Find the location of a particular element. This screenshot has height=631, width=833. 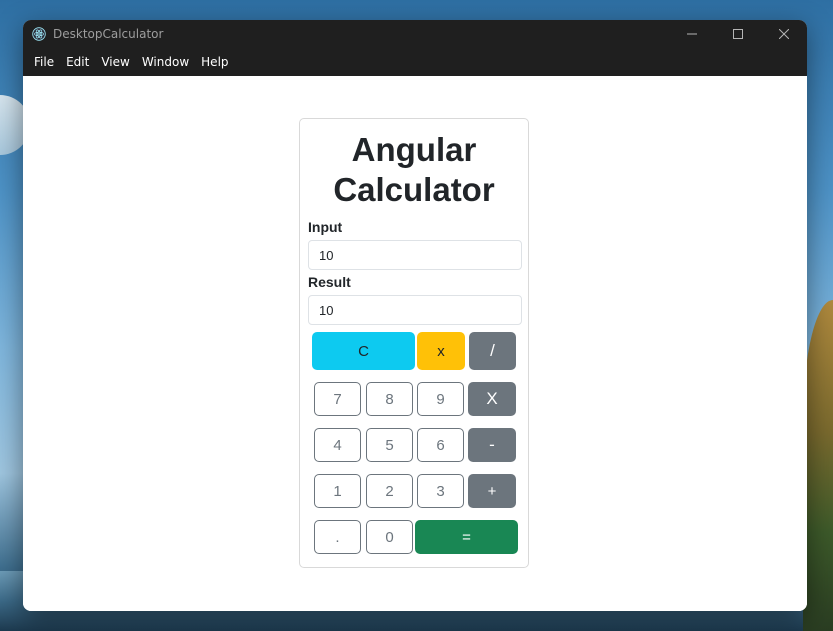

desktop-background-rock is located at coordinates (818, 465).